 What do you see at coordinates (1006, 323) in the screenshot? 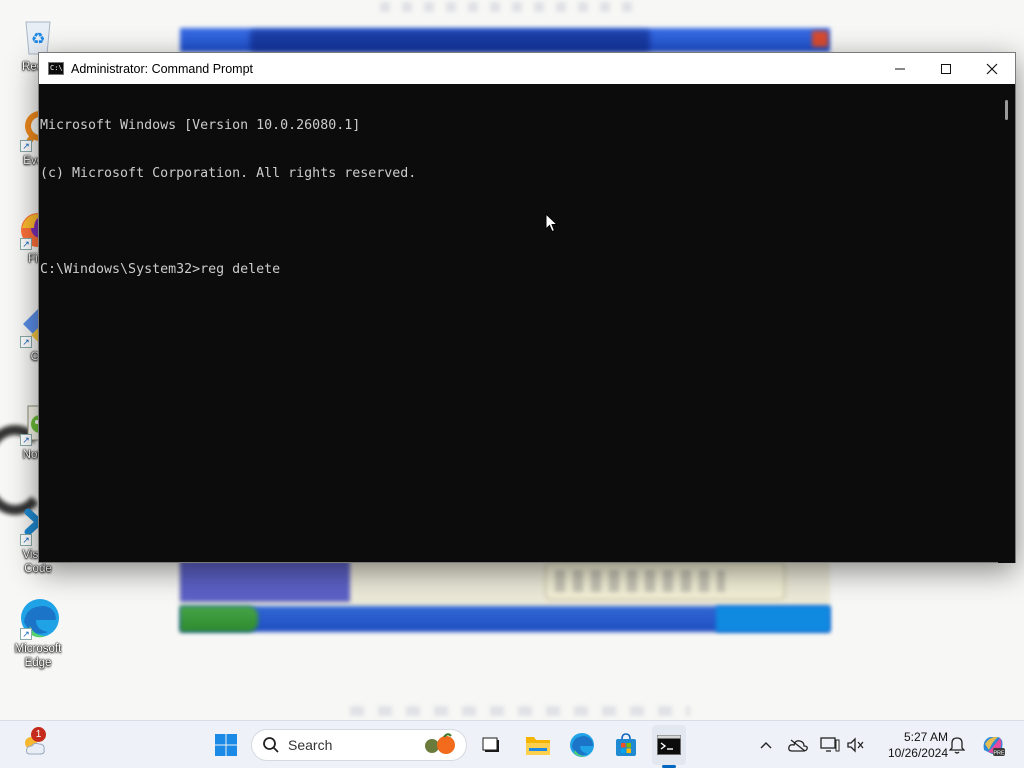
I see `console-scrollbar` at bounding box center [1006, 323].